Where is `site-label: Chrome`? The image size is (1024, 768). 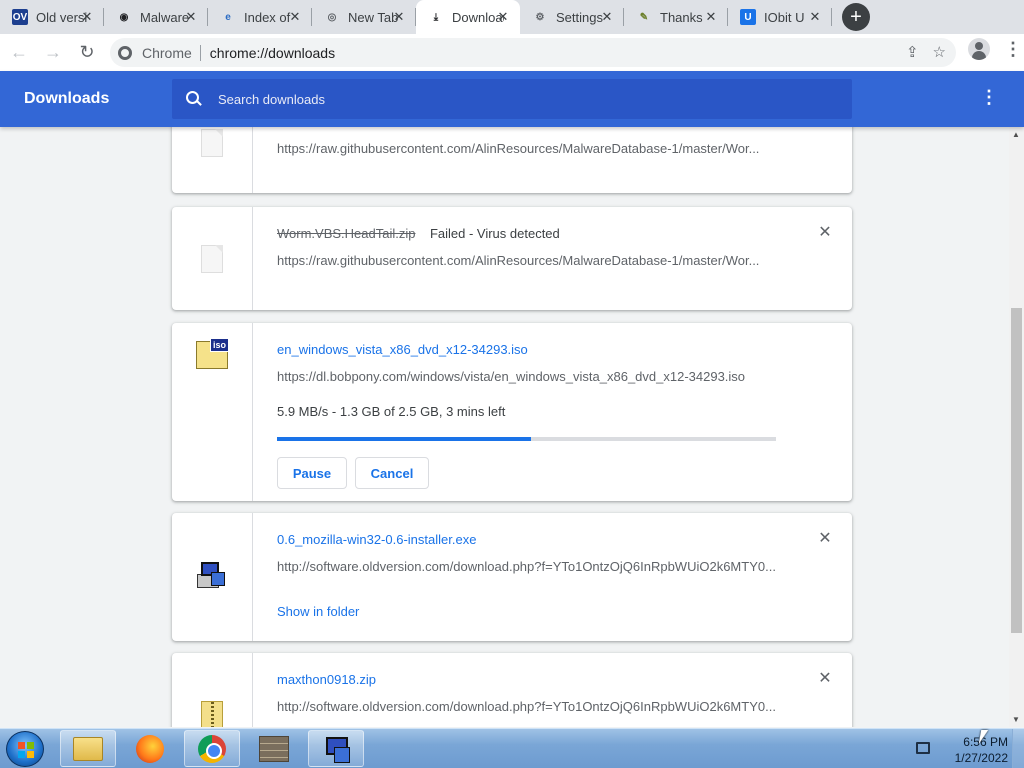
site-label: Chrome is located at coordinates (167, 52).